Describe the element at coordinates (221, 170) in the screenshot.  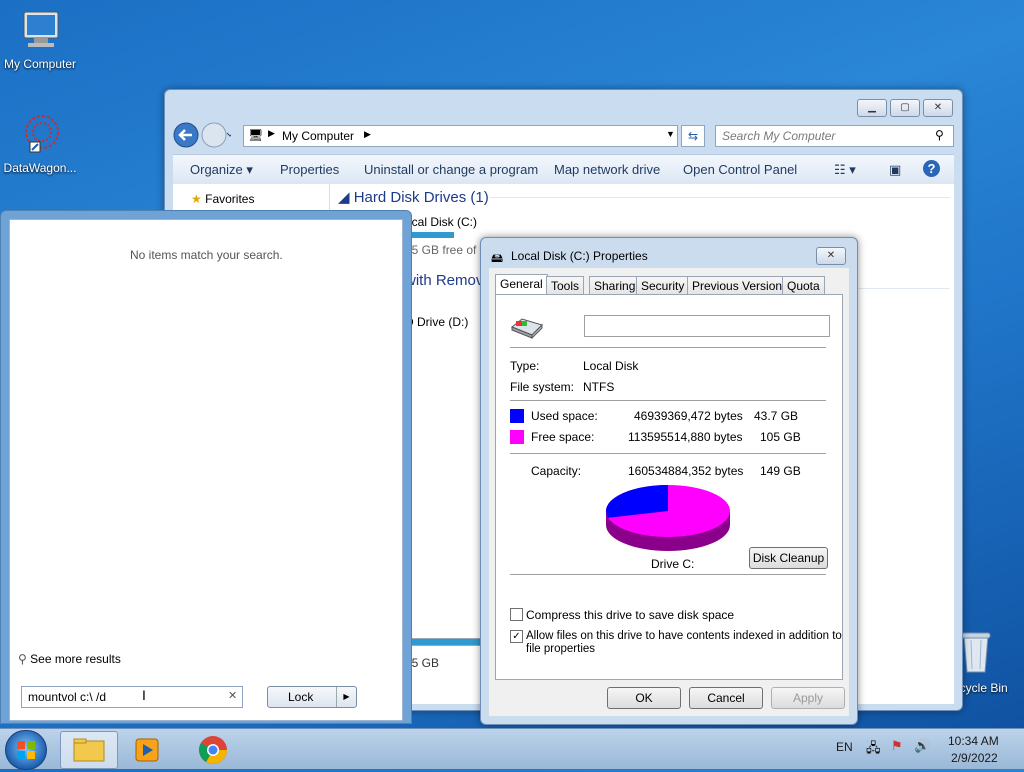
I see `organize-button: Organize ▾` at that location.